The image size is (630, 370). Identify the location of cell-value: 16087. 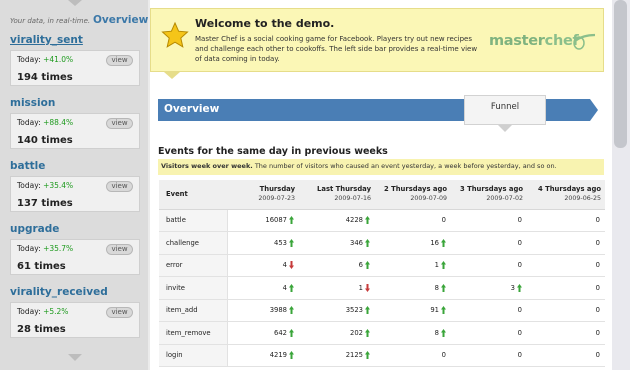
(276, 220).